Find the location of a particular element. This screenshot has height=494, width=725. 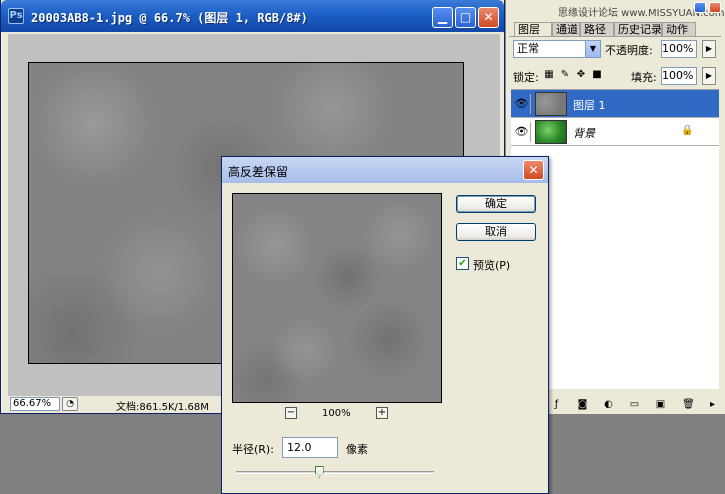

panel-tabs: 图层 通道 路径 历史记录 动作 is located at coordinates (616, 29).